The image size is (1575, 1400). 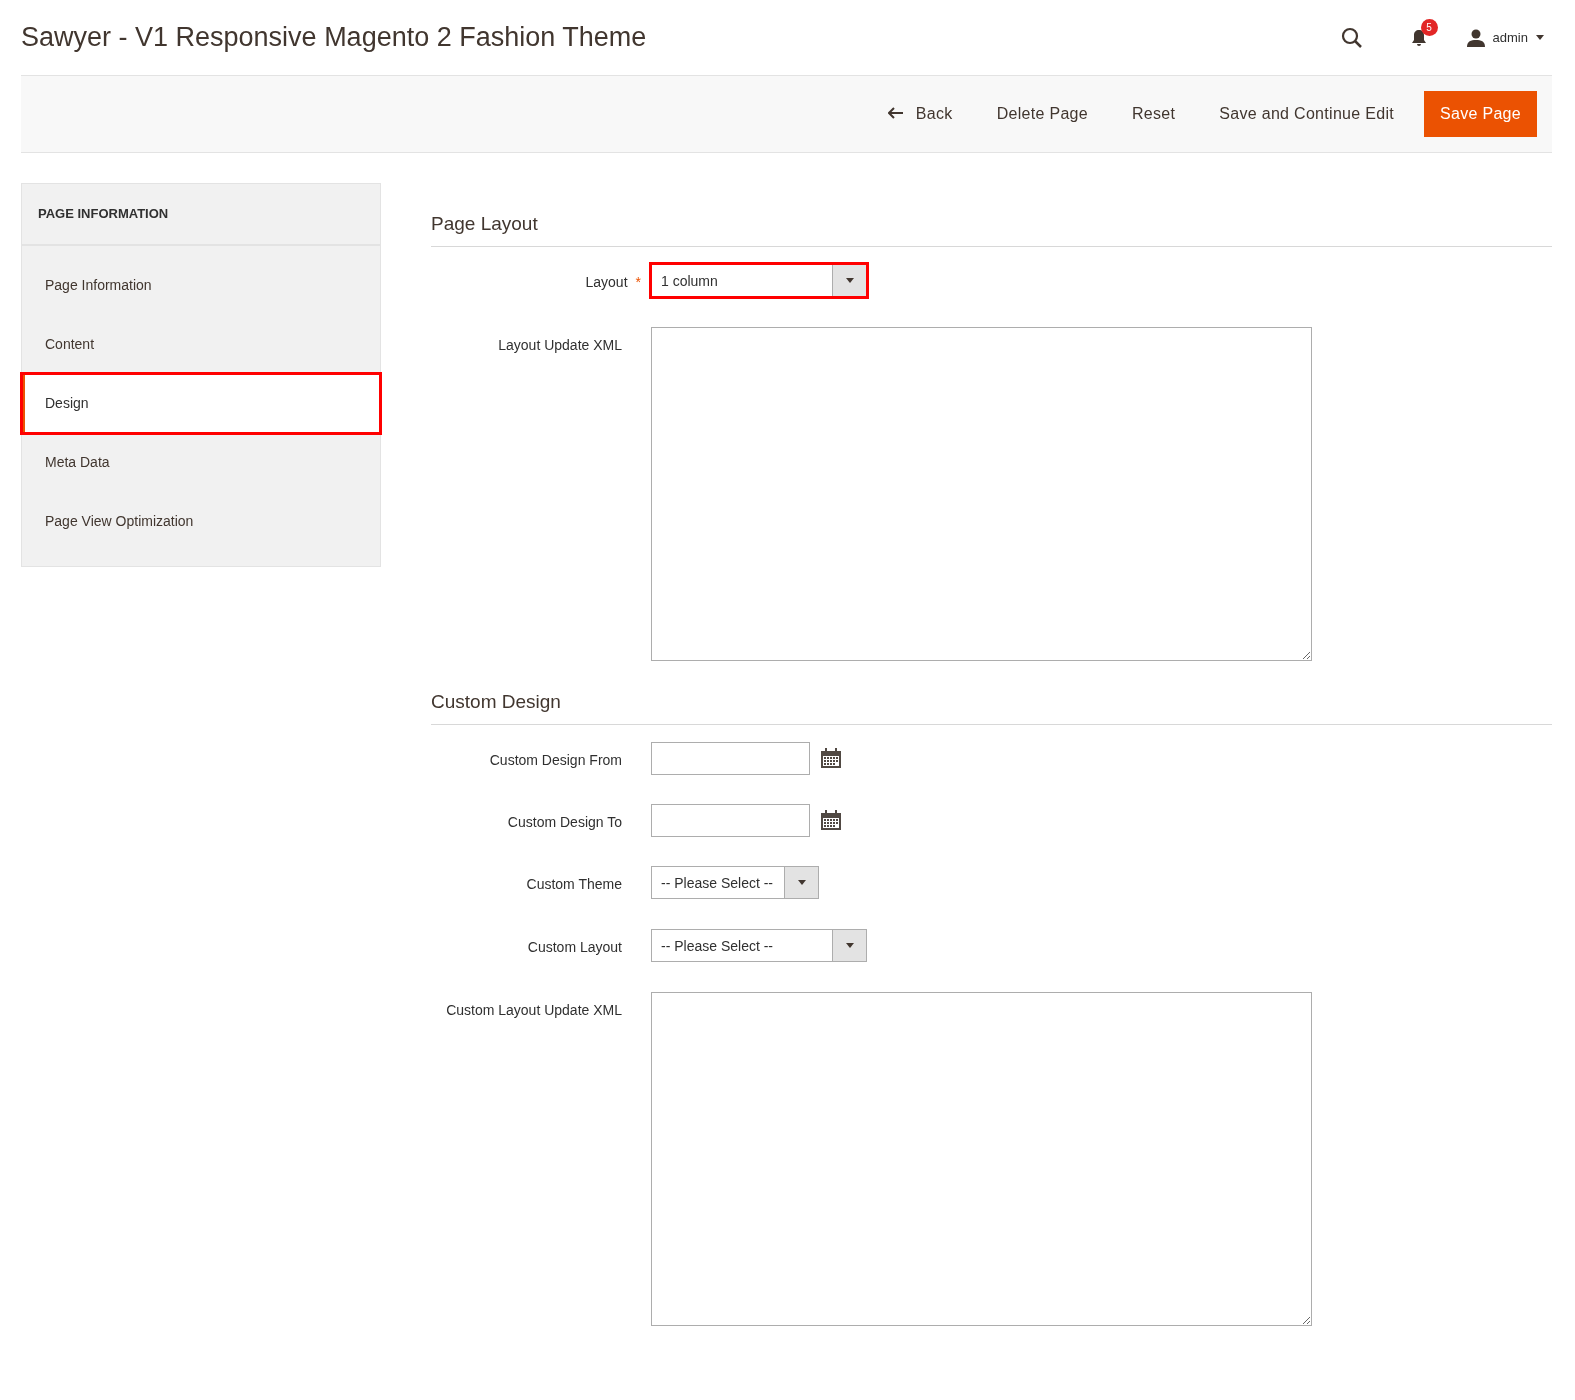 I want to click on sidebar-title: PAGE INFORMATION, so click(x=201, y=215).